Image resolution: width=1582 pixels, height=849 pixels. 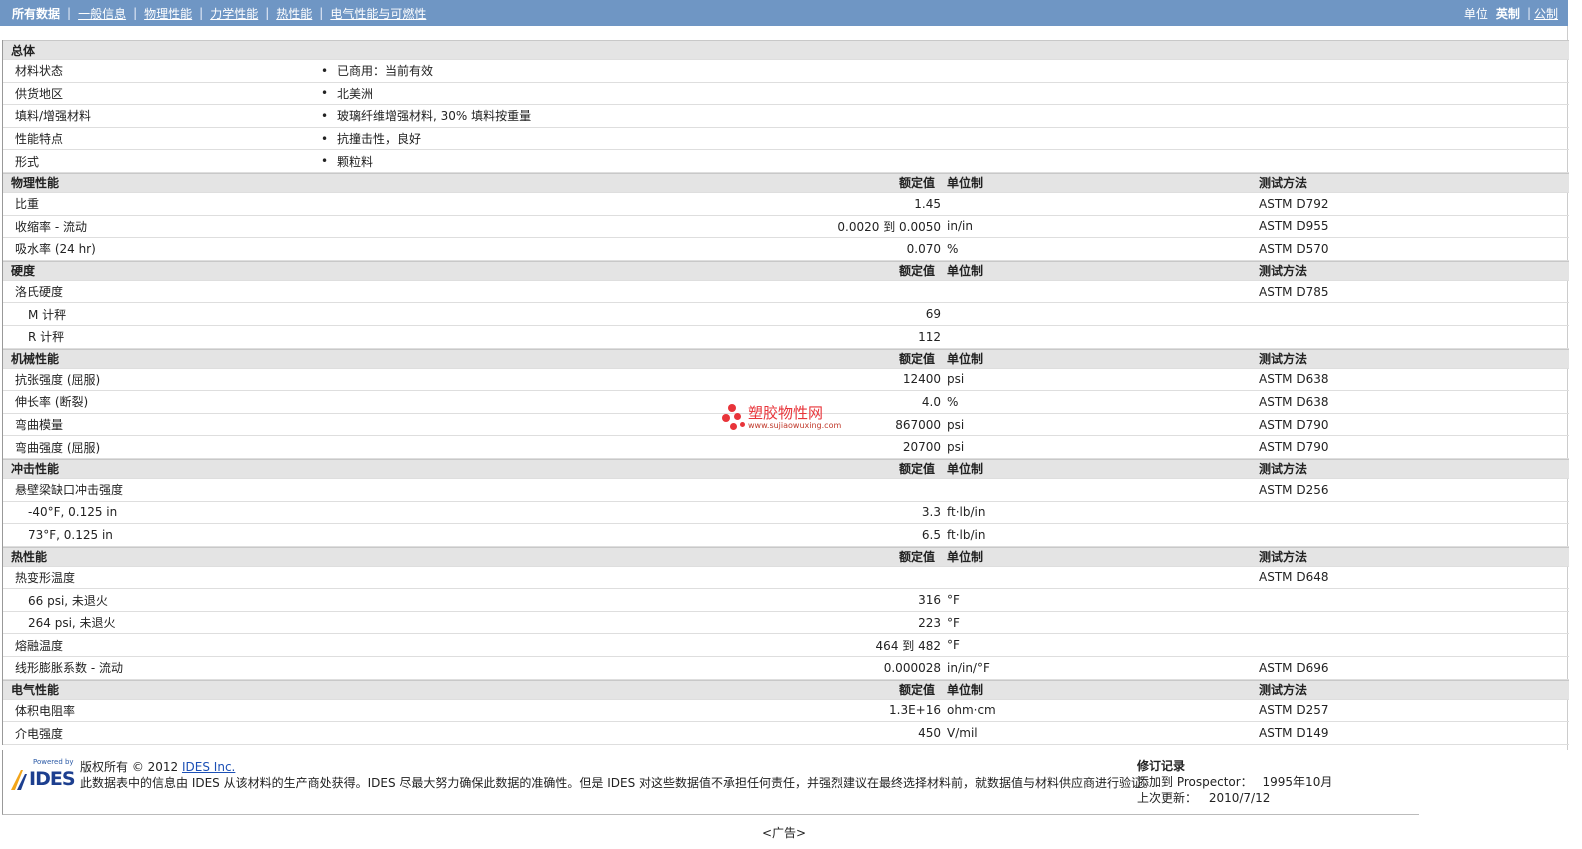 What do you see at coordinates (933, 314) in the screenshot?
I see `property-value: 69` at bounding box center [933, 314].